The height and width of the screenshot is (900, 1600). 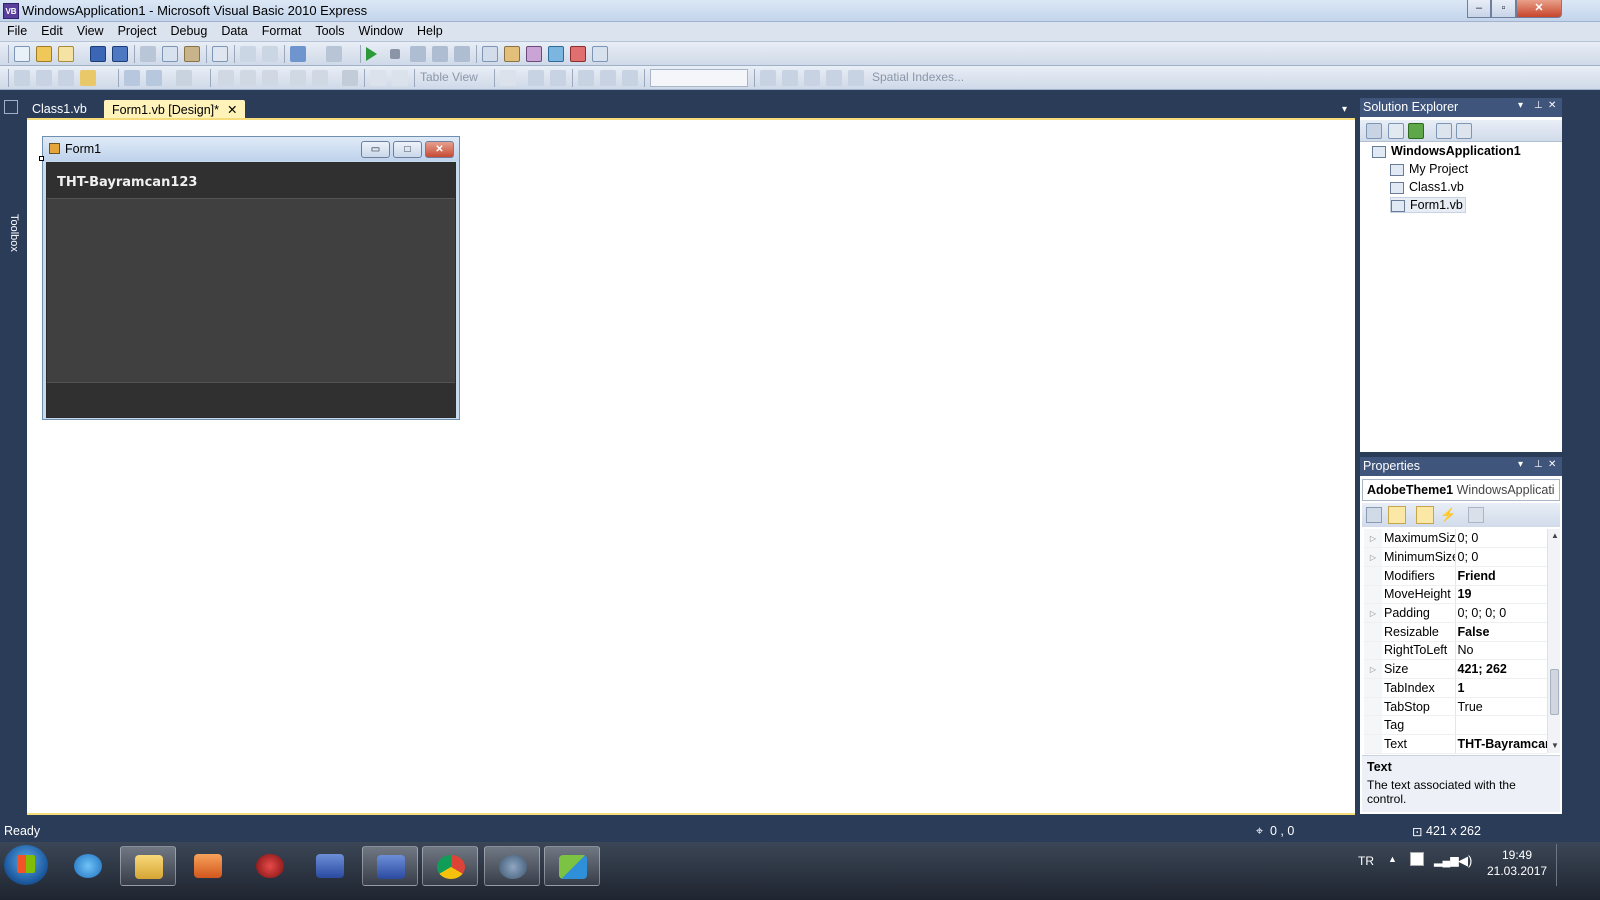 What do you see at coordinates (44, 78) in the screenshot?
I see `align-centers-icon` at bounding box center [44, 78].